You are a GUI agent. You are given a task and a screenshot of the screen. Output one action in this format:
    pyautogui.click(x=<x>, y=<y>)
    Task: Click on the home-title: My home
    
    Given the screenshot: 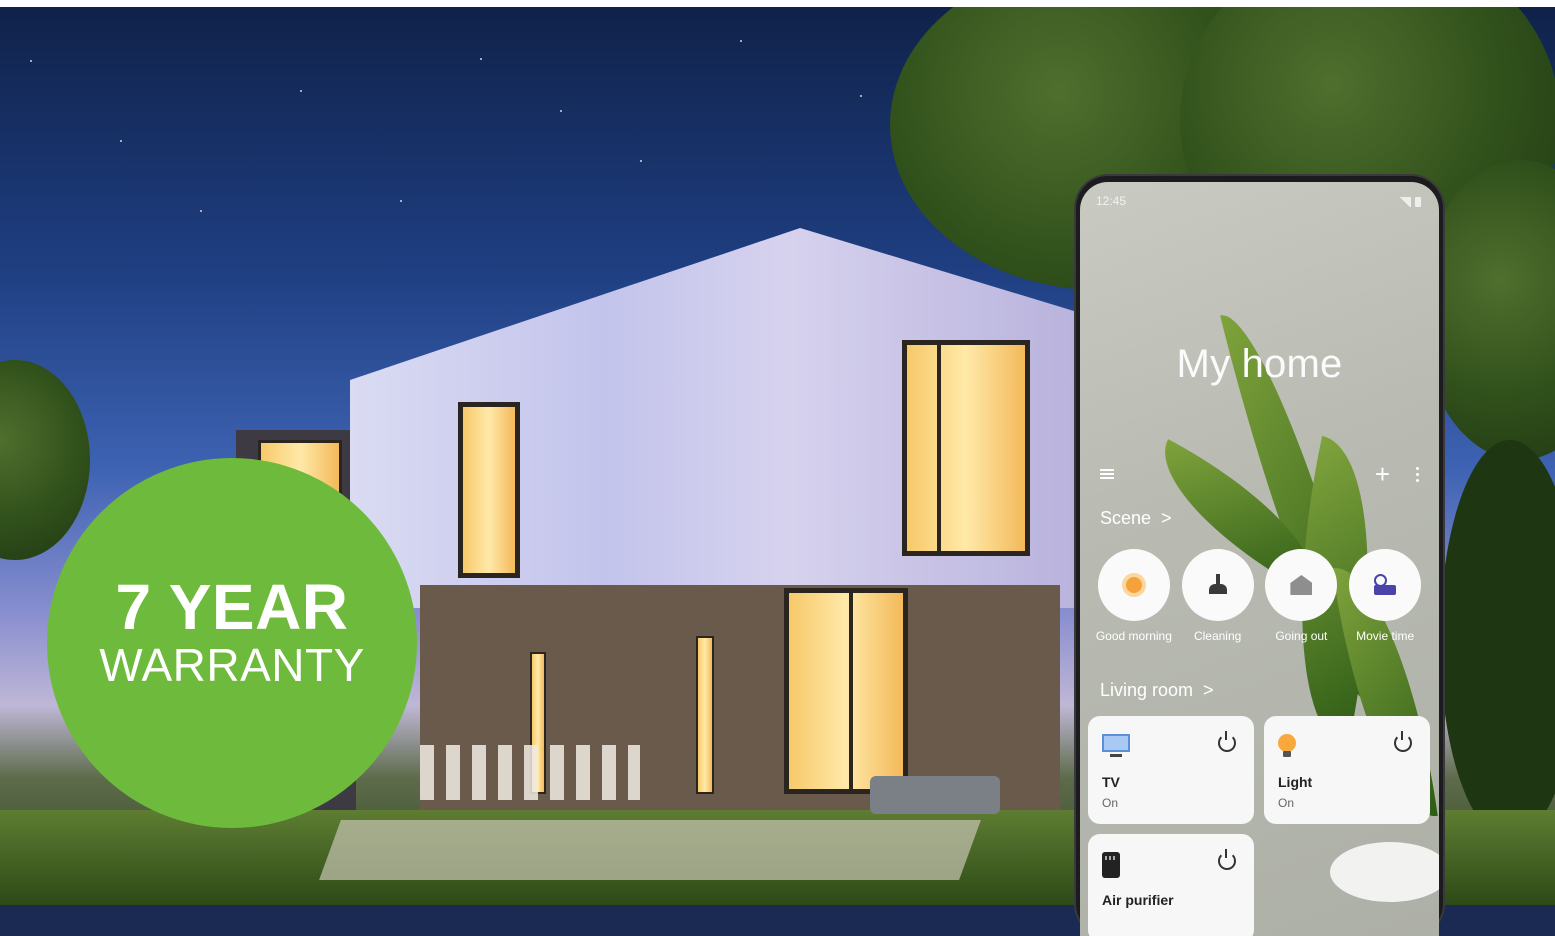 What is the action you would take?
    pyautogui.click(x=1259, y=364)
    